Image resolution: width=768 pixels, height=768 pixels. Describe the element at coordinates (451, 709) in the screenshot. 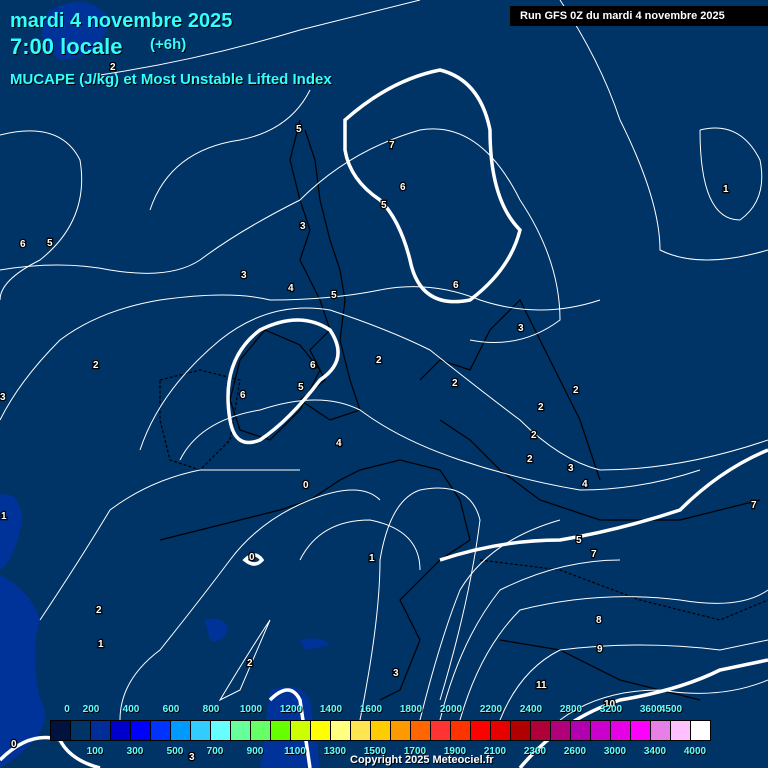

I see `legend-top-label: 2000` at that location.